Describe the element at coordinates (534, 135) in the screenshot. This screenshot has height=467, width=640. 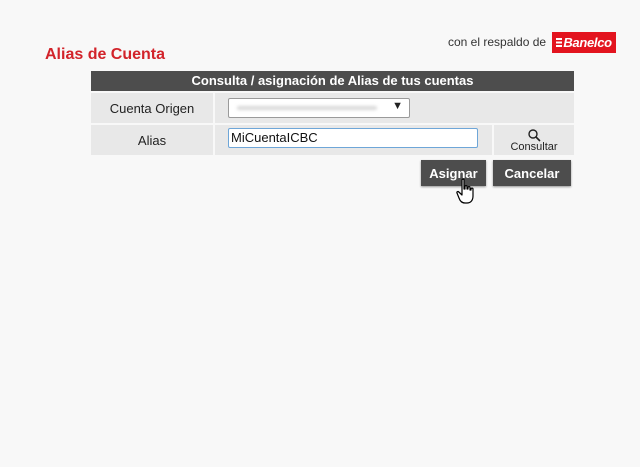
I see `search-icon` at that location.